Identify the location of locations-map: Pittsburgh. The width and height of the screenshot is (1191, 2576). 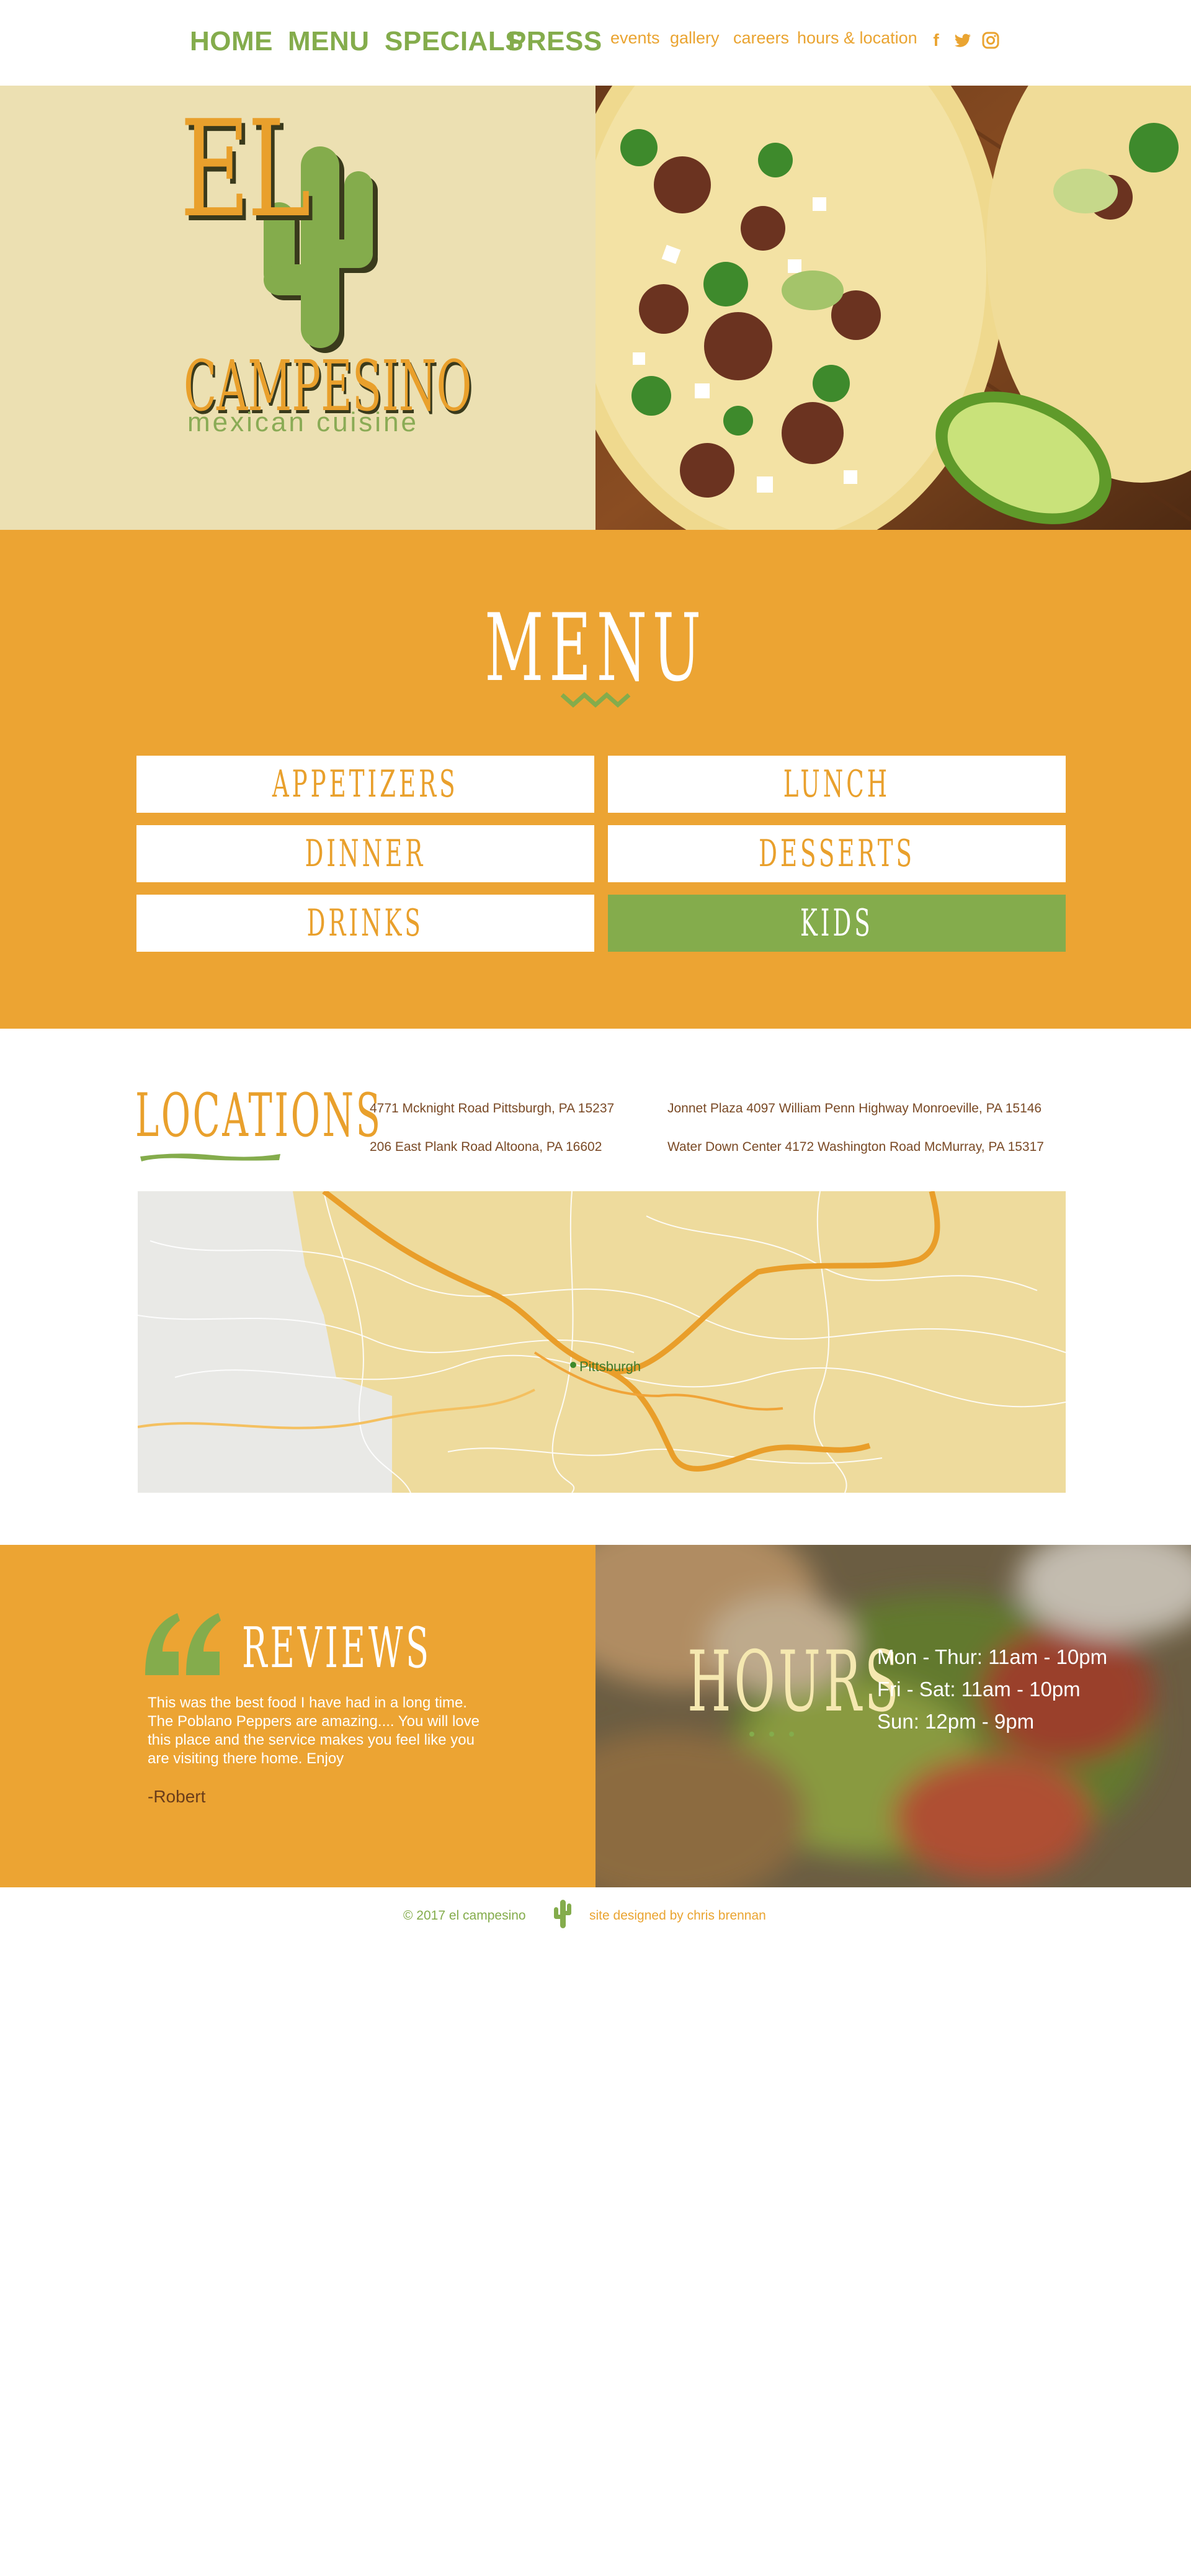
(602, 1342).